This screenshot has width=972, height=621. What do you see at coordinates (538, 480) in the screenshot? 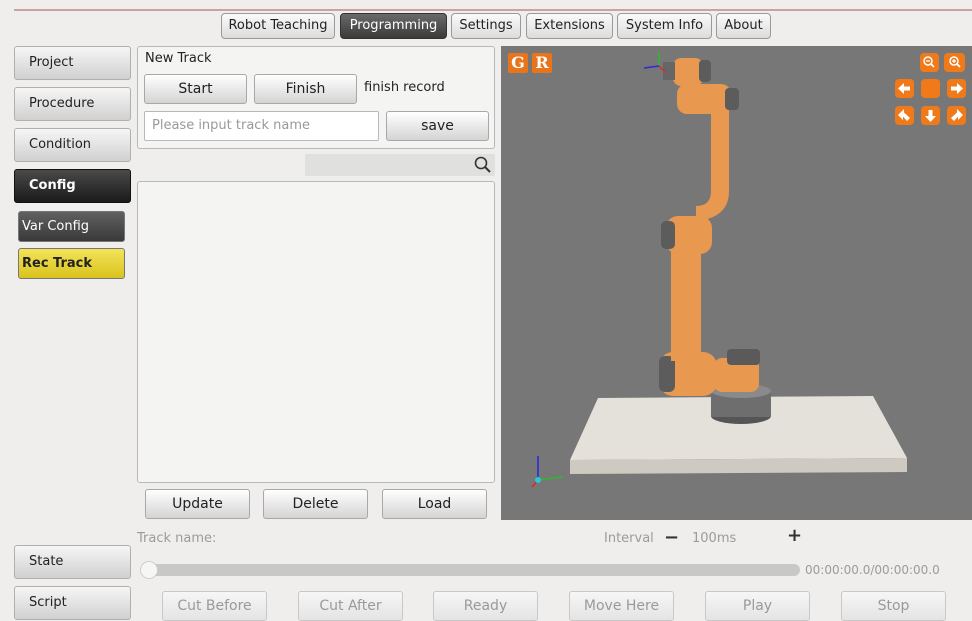
I see `world-origin` at bounding box center [538, 480].